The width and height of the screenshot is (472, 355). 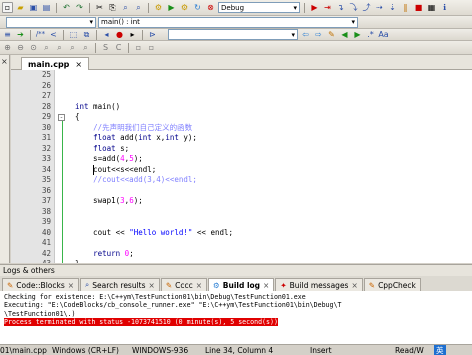 I want to click on code-line: float s;, so click(x=102, y=149).